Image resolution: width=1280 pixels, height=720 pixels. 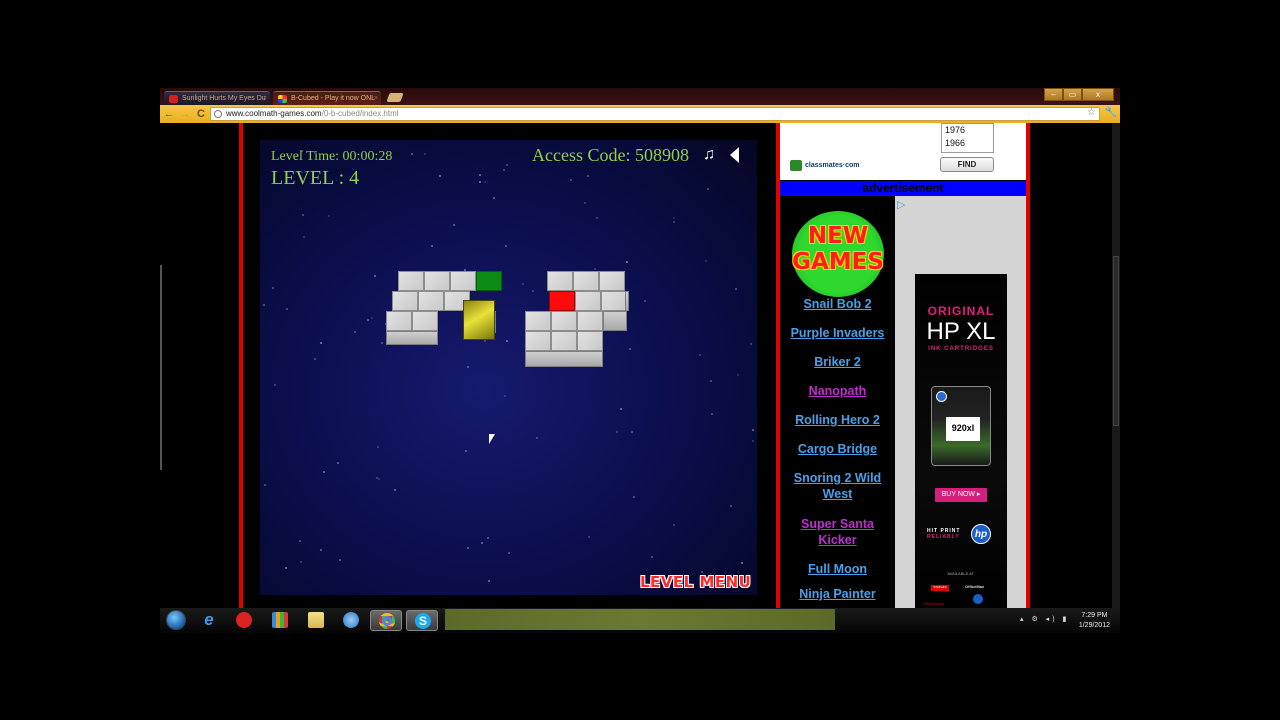 What do you see at coordinates (316, 620) in the screenshot?
I see `taskbar-file-explorer` at bounding box center [316, 620].